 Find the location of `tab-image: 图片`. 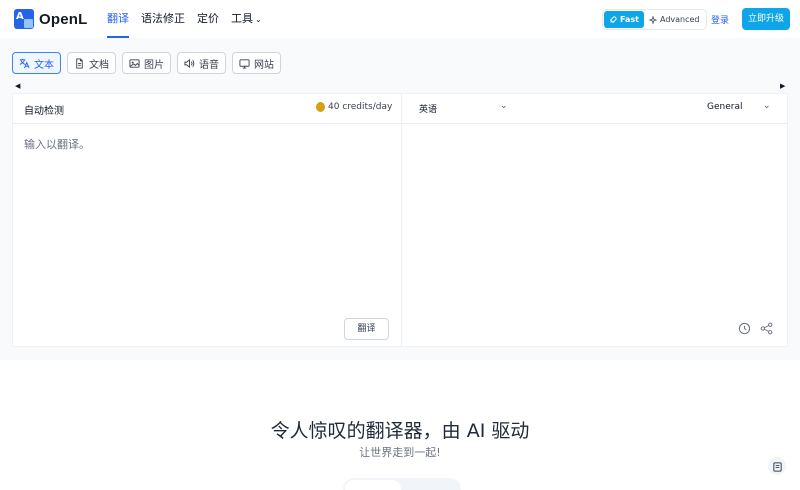

tab-image: 图片 is located at coordinates (146, 63).